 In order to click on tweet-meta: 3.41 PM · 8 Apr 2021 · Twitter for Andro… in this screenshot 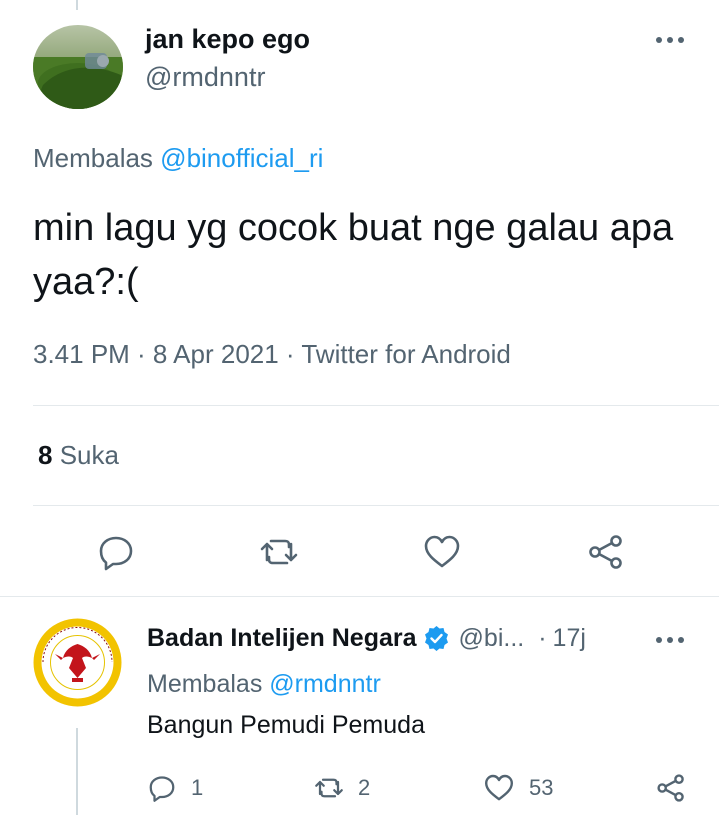, I will do `click(272, 354)`.